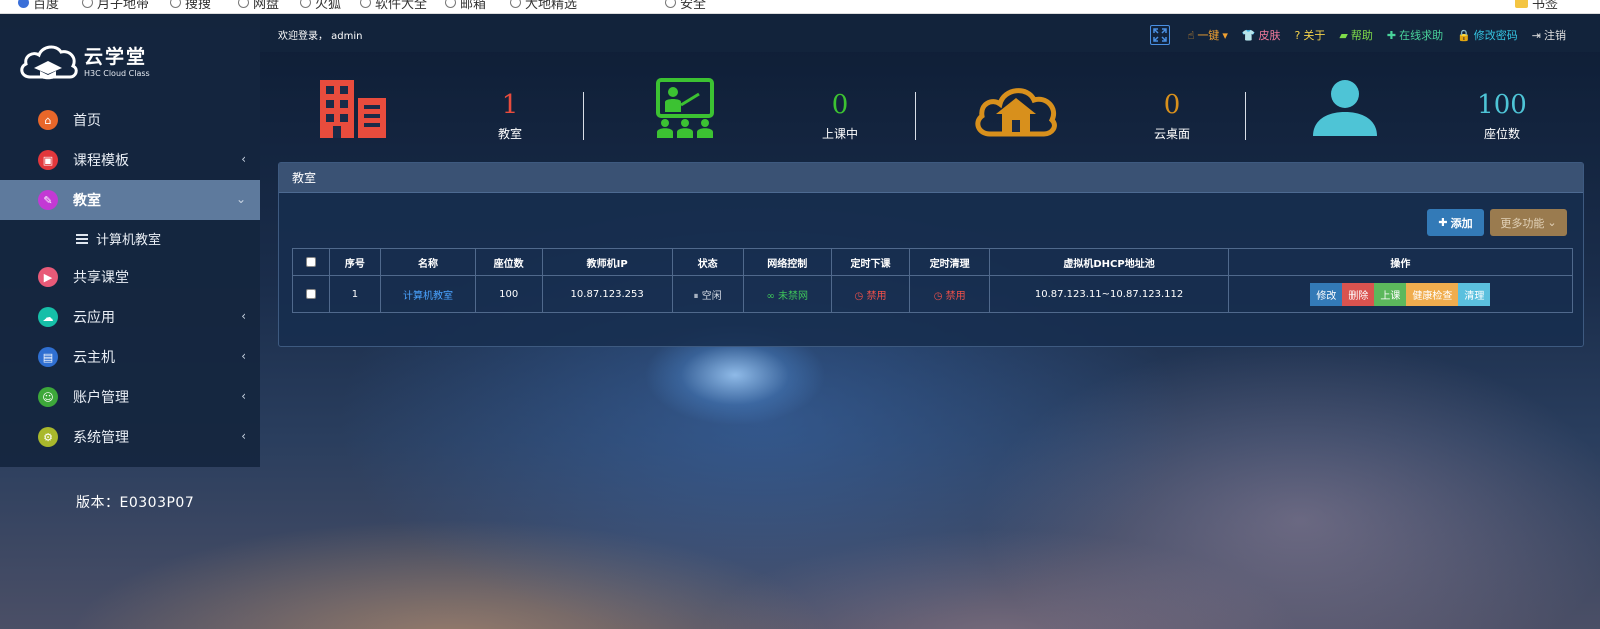 This screenshot has height=629, width=1600. What do you see at coordinates (707, 294) in the screenshot?
I see `status-cell: ⏸ 空闲` at bounding box center [707, 294].